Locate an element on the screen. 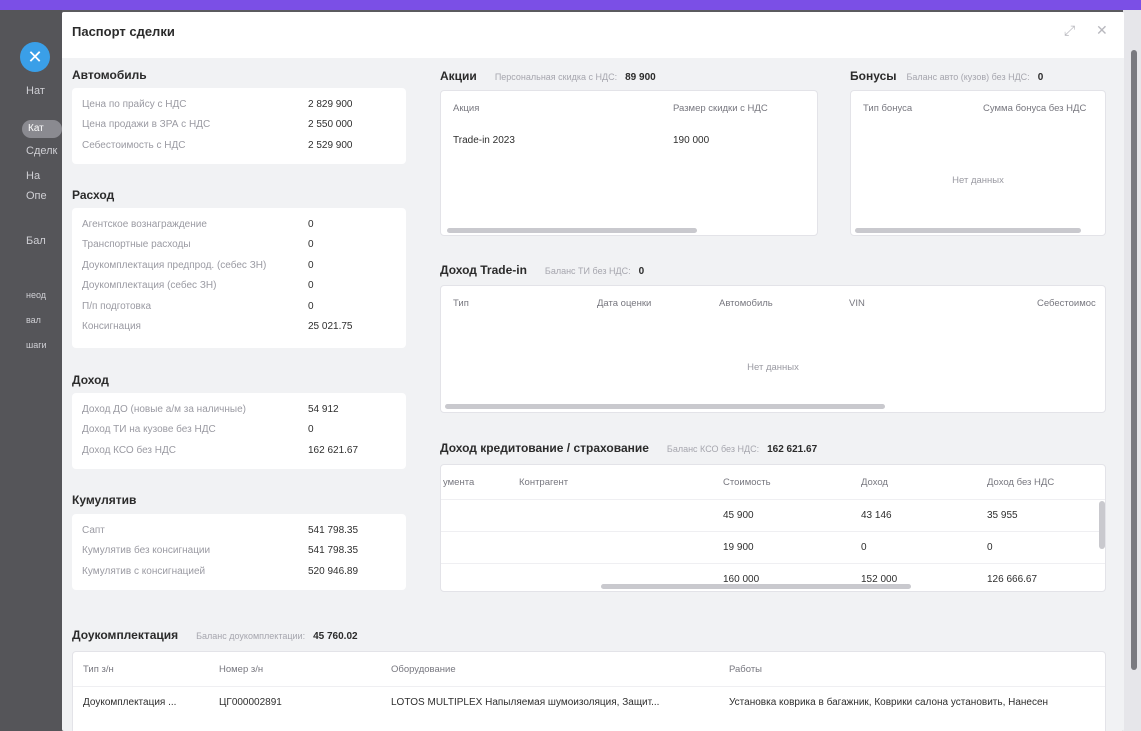 This screenshot has height=731, width=1141. kv-value: 2 529 900 is located at coordinates (330, 145).